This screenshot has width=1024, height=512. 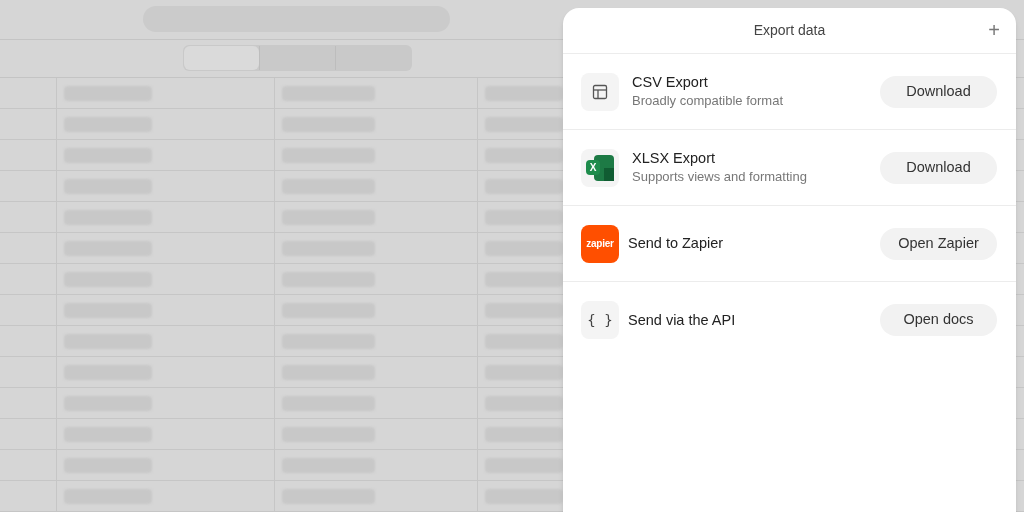 What do you see at coordinates (600, 91) in the screenshot?
I see `table-icon` at bounding box center [600, 91].